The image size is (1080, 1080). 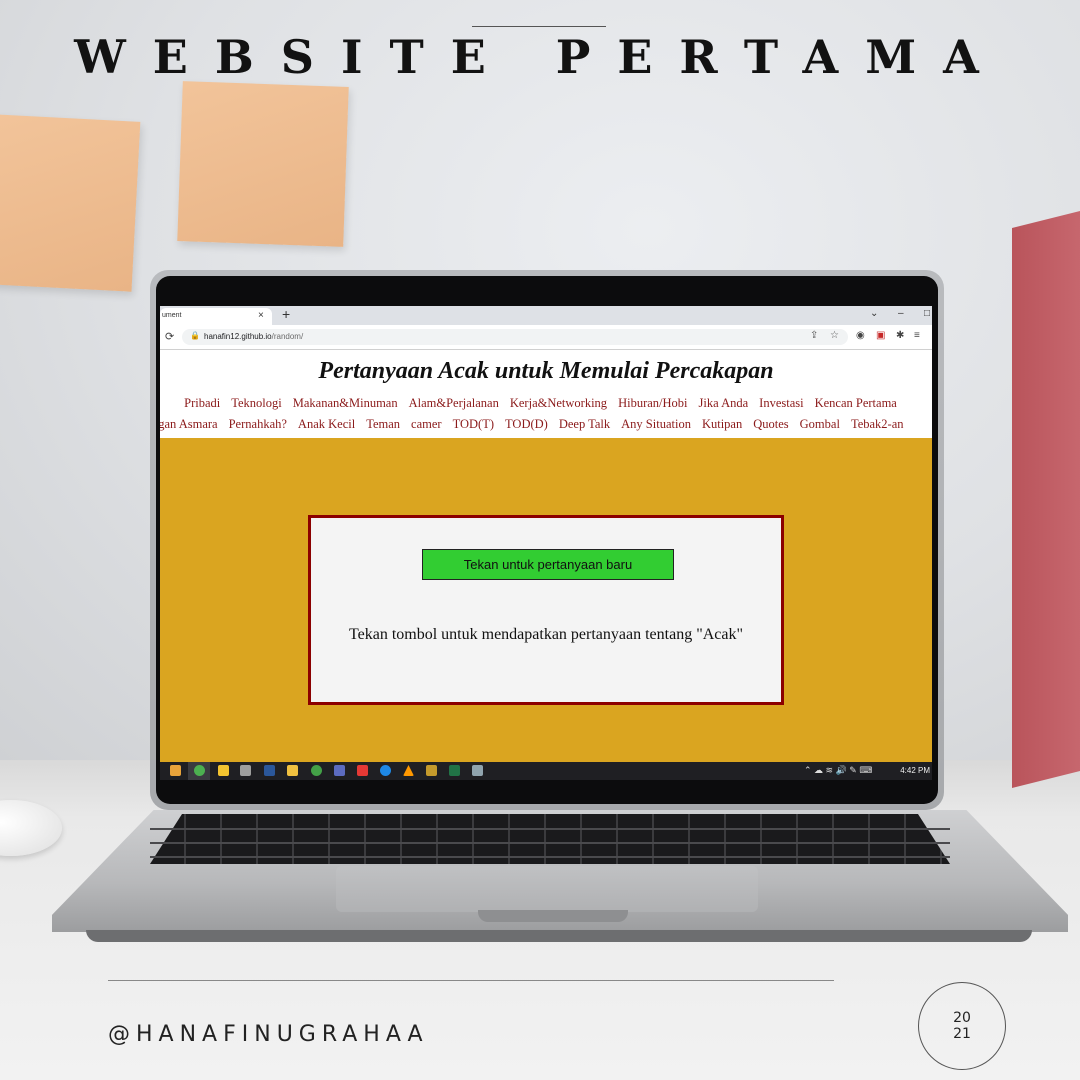 I want to click on nav-link-any-situation: Any Situation, so click(x=656, y=424).